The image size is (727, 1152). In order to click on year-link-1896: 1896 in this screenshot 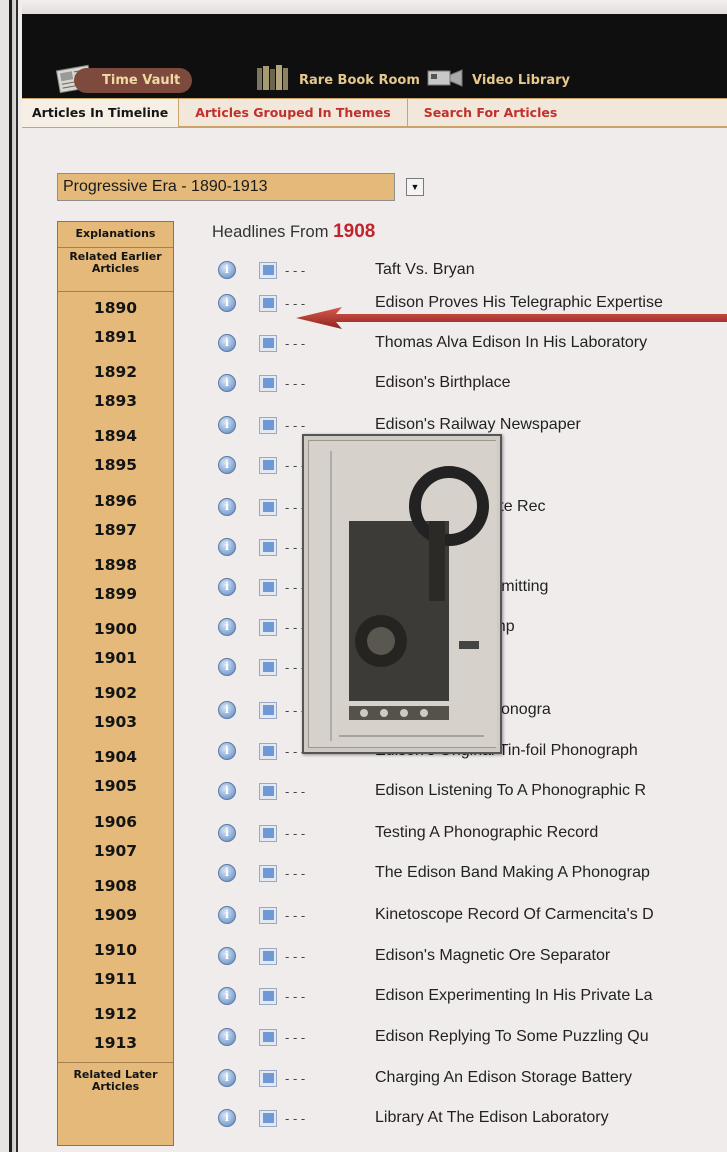, I will do `click(115, 501)`.